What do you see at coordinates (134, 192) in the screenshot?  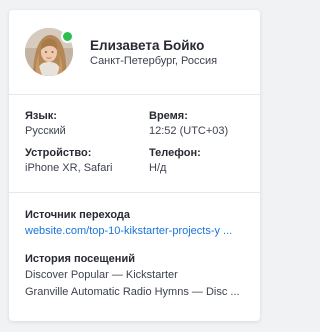 I see `details-divider` at bounding box center [134, 192].